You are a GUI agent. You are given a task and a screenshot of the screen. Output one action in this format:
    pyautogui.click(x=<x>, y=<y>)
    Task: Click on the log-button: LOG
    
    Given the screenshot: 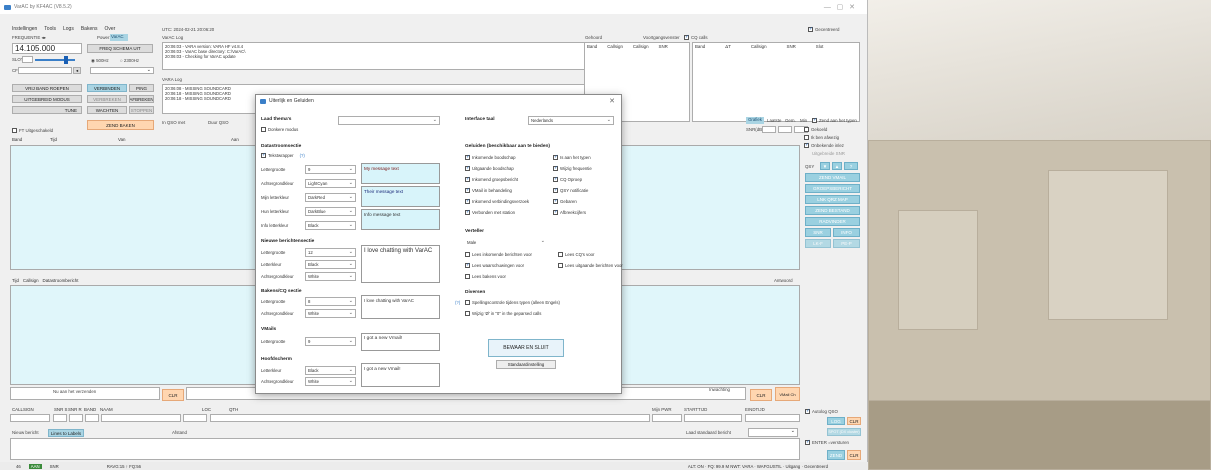 What is the action you would take?
    pyautogui.click(x=836, y=421)
    